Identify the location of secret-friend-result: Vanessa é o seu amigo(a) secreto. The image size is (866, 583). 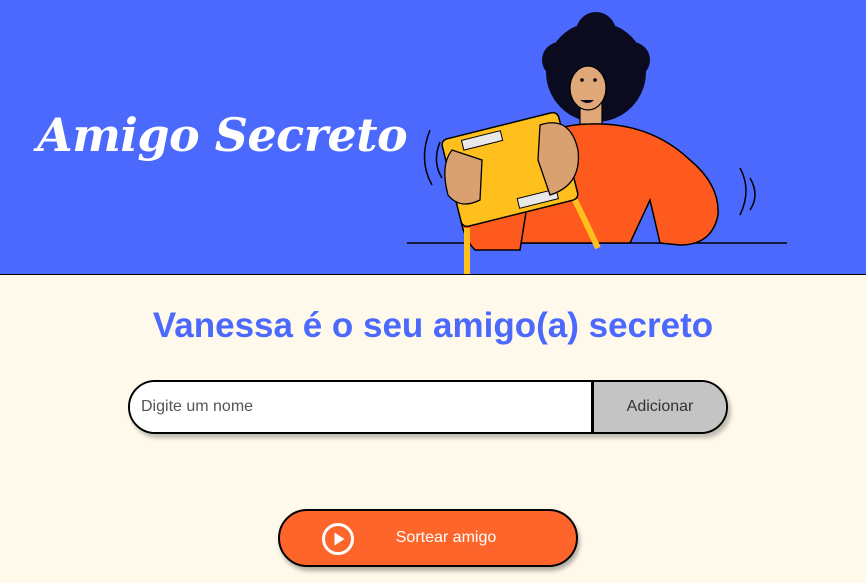
(433, 325).